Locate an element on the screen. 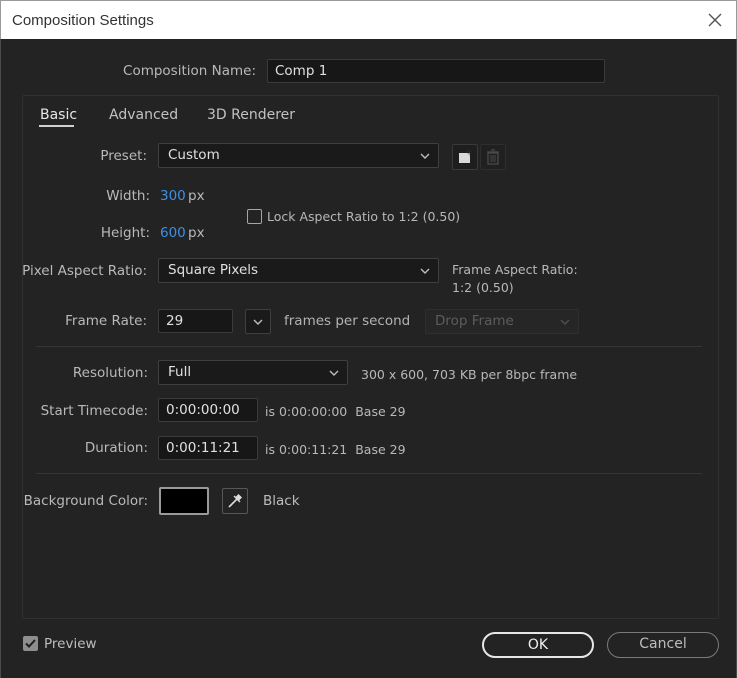 This screenshot has width=737, height=678. duration-input: 0:00:11:21 is located at coordinates (208, 448).